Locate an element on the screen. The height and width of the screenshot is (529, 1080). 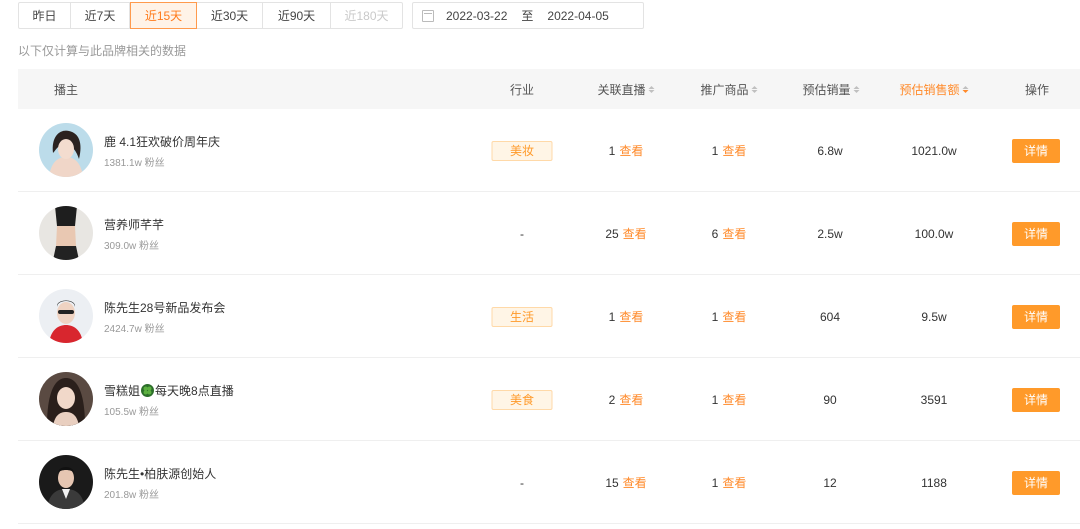
header-live: 关联直播 is located at coordinates (626, 89).